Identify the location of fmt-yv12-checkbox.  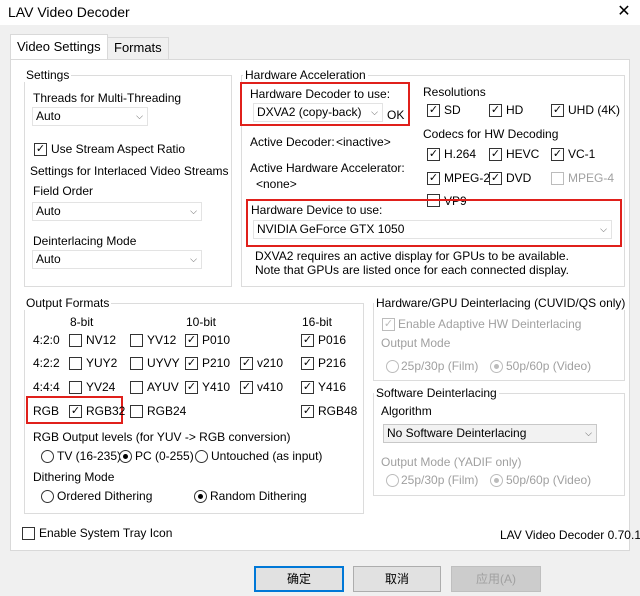
(136, 340).